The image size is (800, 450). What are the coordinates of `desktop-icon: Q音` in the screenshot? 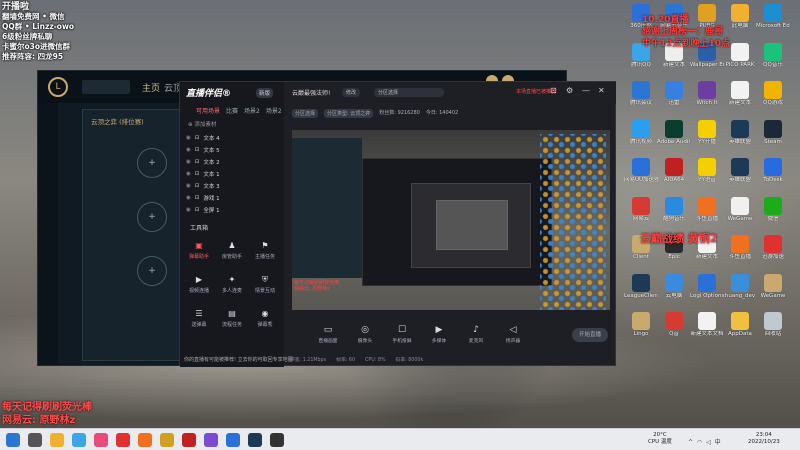 It's located at (674, 325).